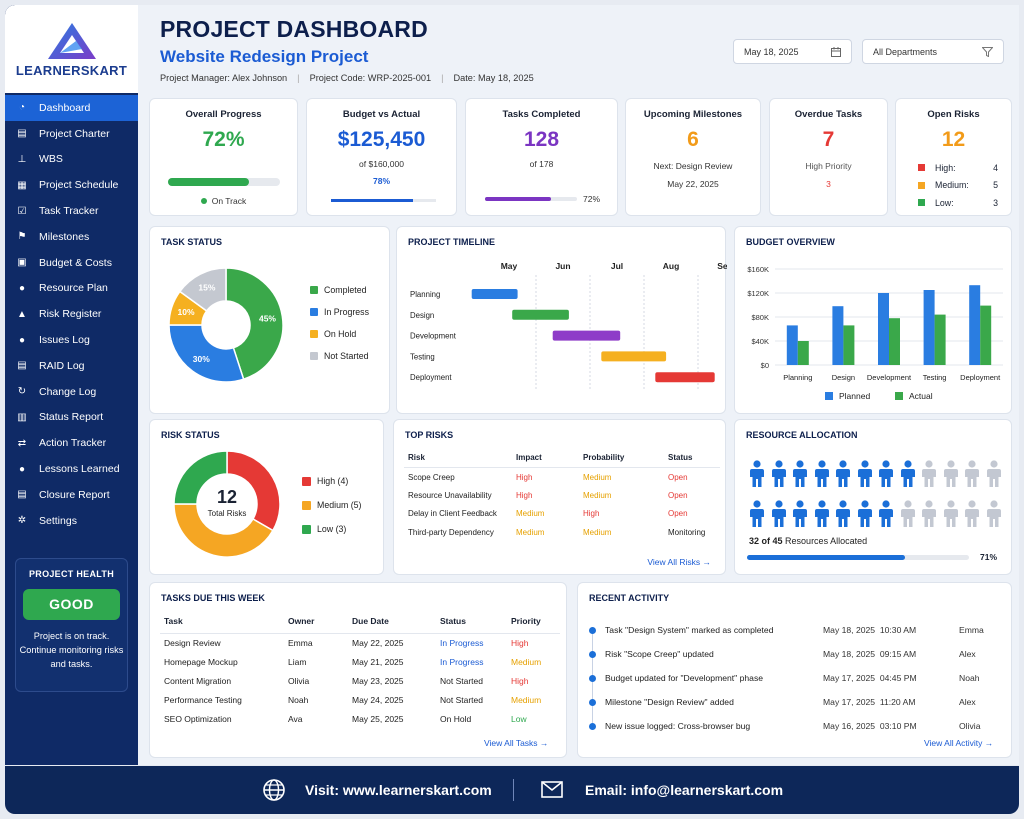  I want to click on sidebar-item-issues-log: ● Issues Log, so click(71, 340).